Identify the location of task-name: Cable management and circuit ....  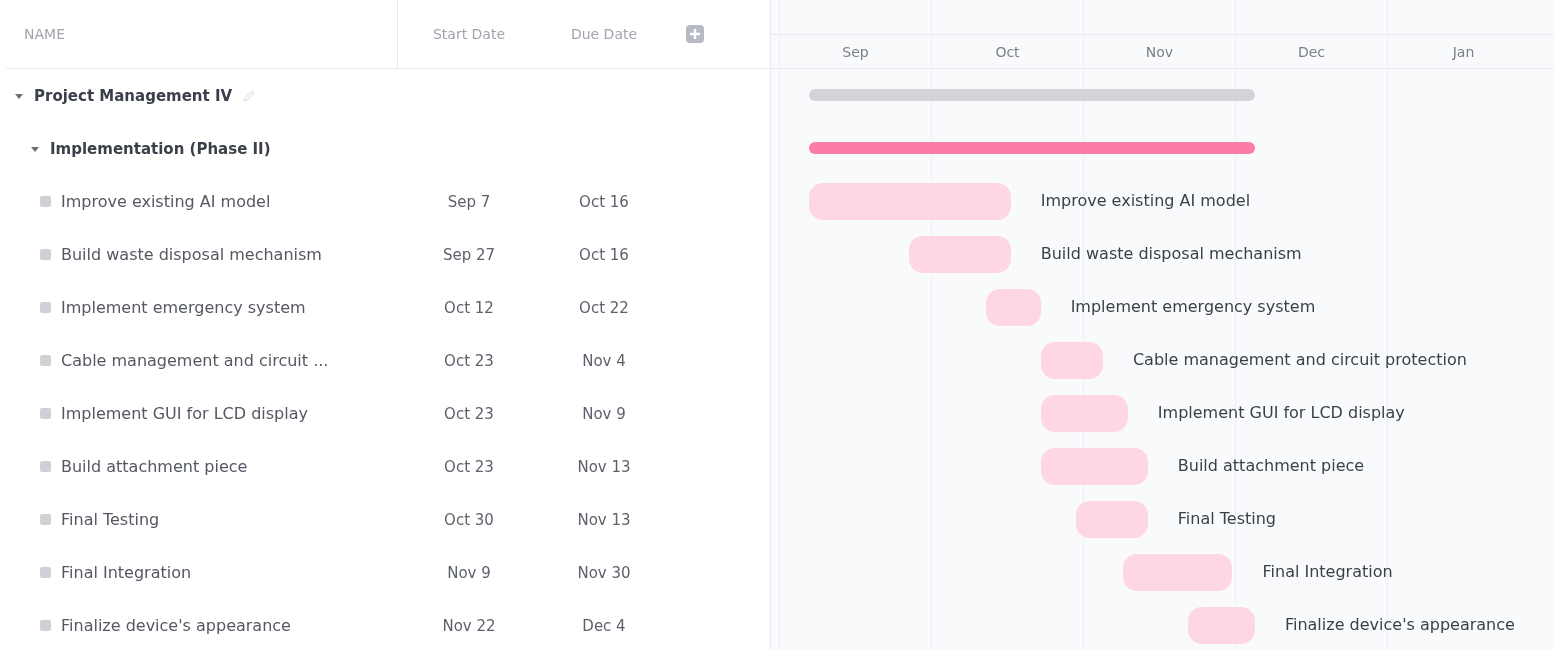
(195, 360).